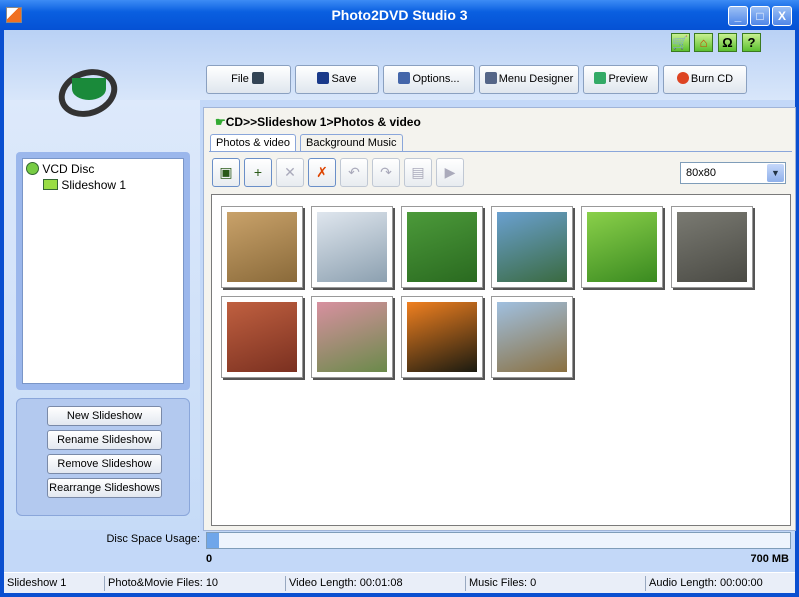 This screenshot has width=799, height=597. Describe the element at coordinates (50, 184) in the screenshot. I see `folder-icon` at that location.